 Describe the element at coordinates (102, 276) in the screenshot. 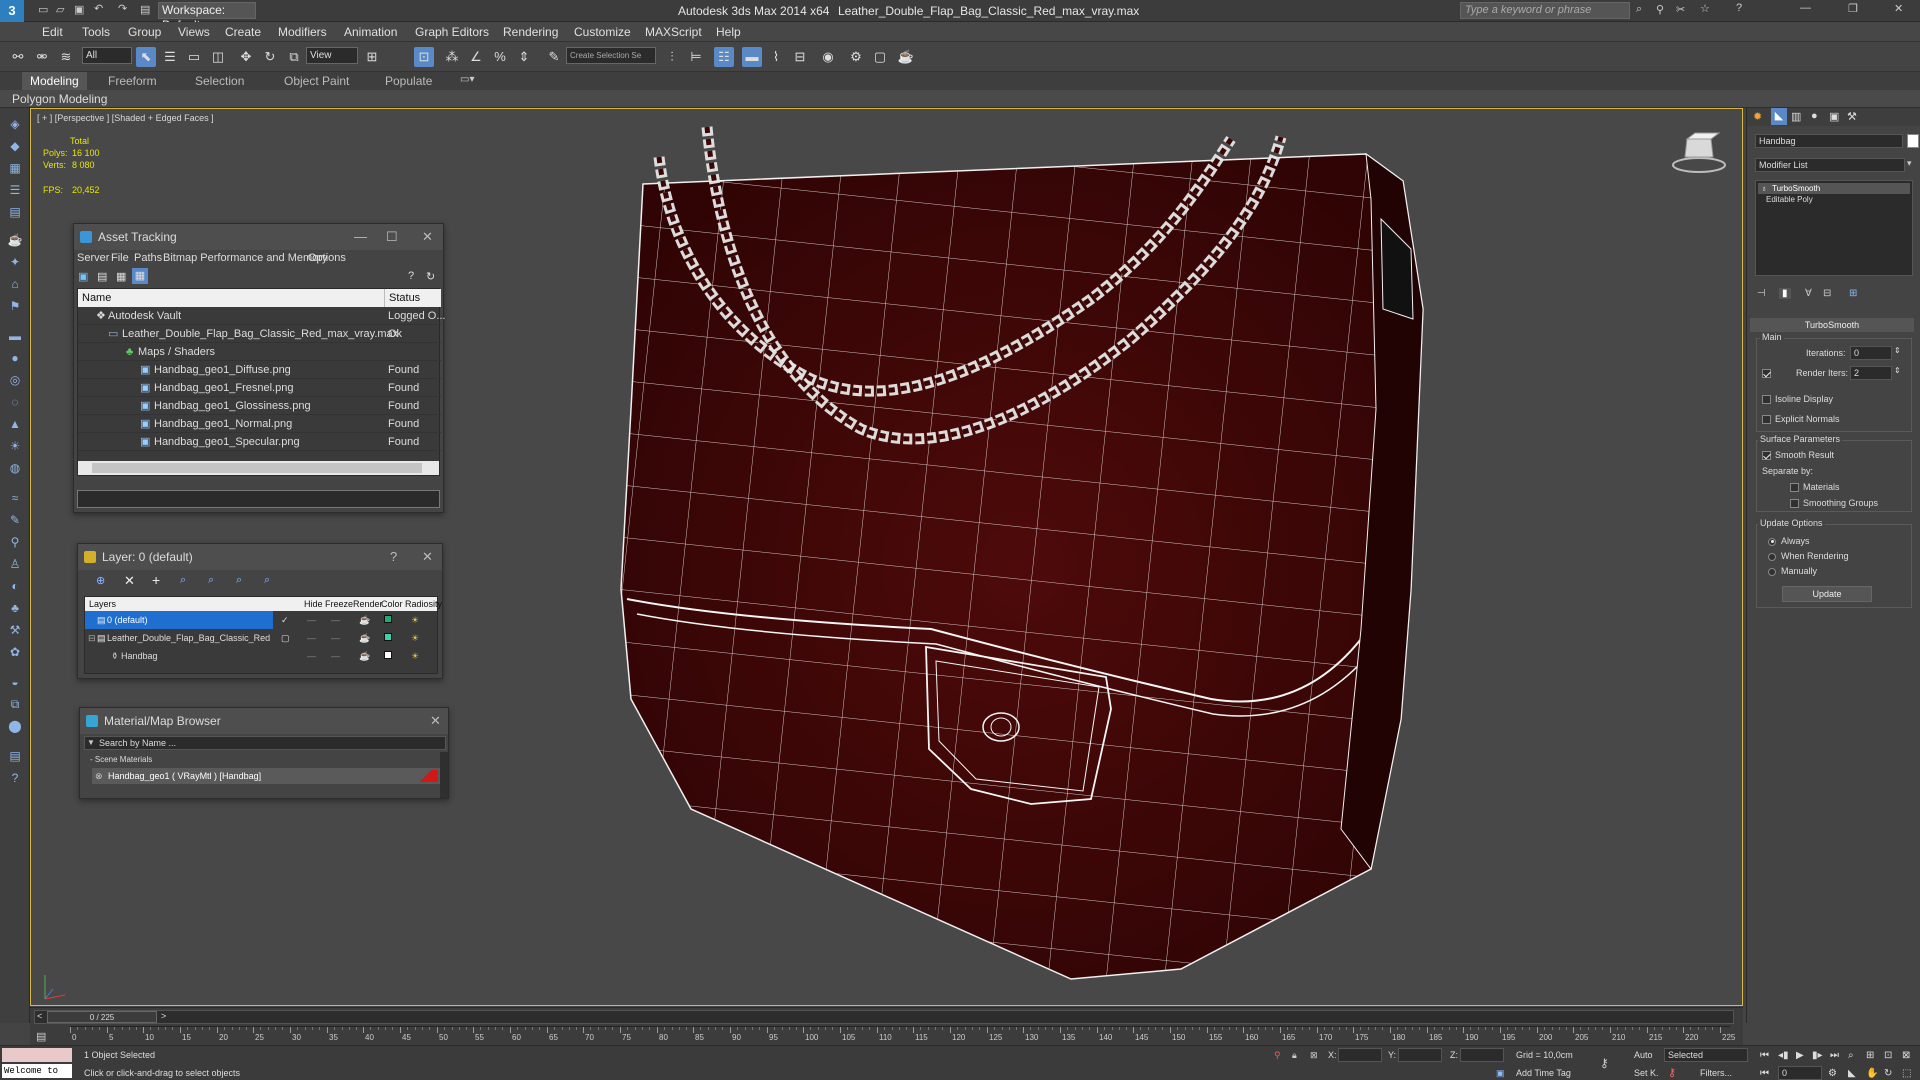

I see `list-icon: ▤` at that location.